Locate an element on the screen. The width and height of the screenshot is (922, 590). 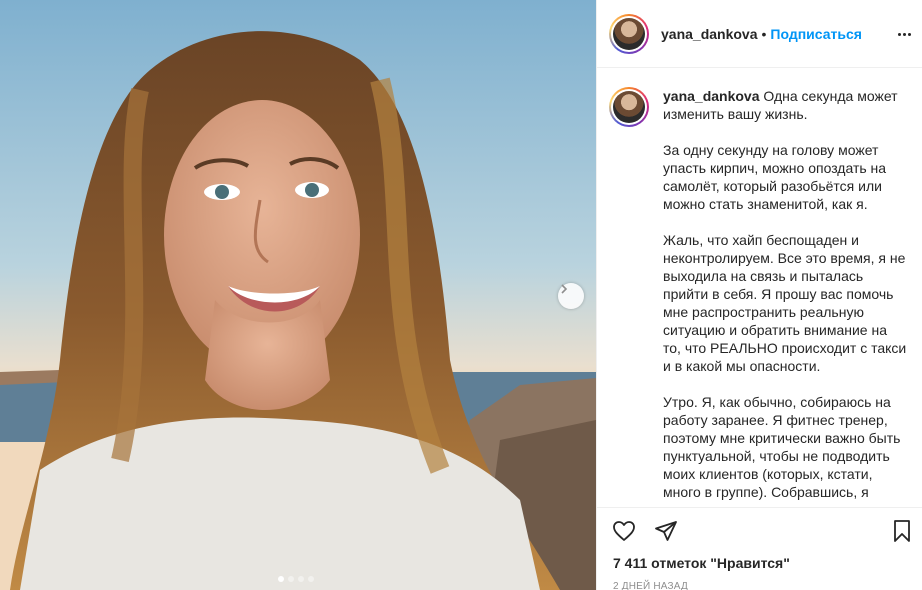
likes-count: 7 411 отметок "Нравится" is located at coordinates (759, 563).